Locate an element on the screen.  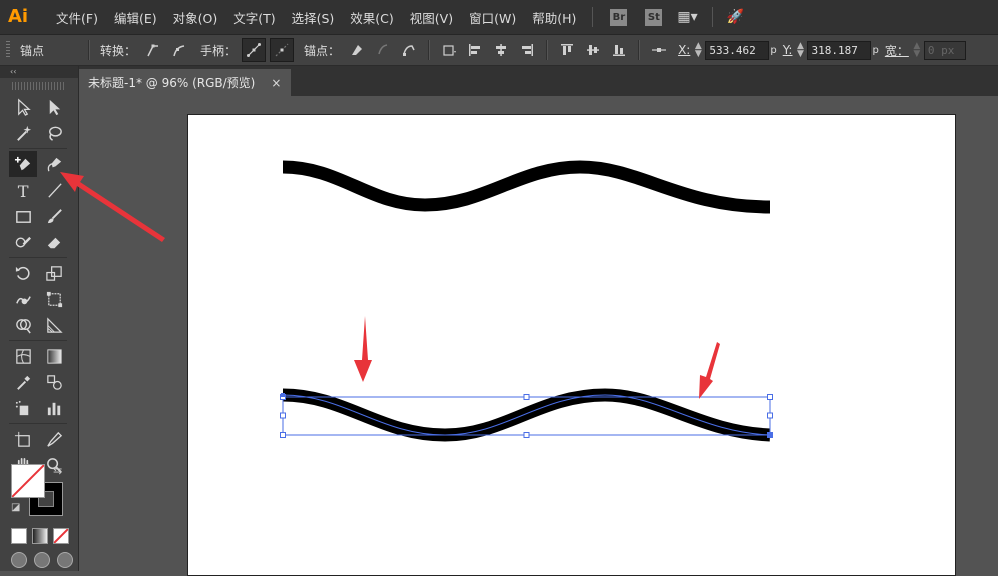
tools-collapse-button: ‹‹ is located at coordinates (39, 72).